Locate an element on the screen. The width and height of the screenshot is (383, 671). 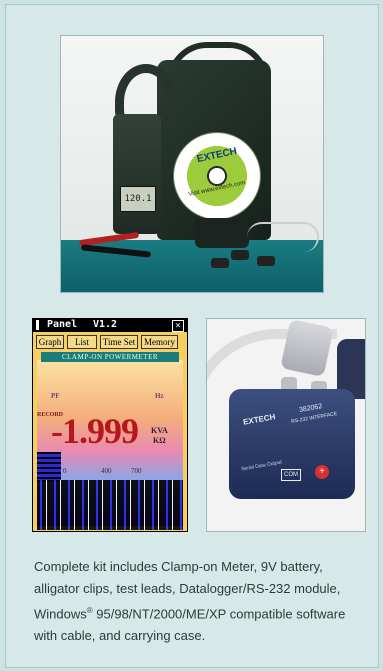
memory-button: Memory is located at coordinates (159, 342).